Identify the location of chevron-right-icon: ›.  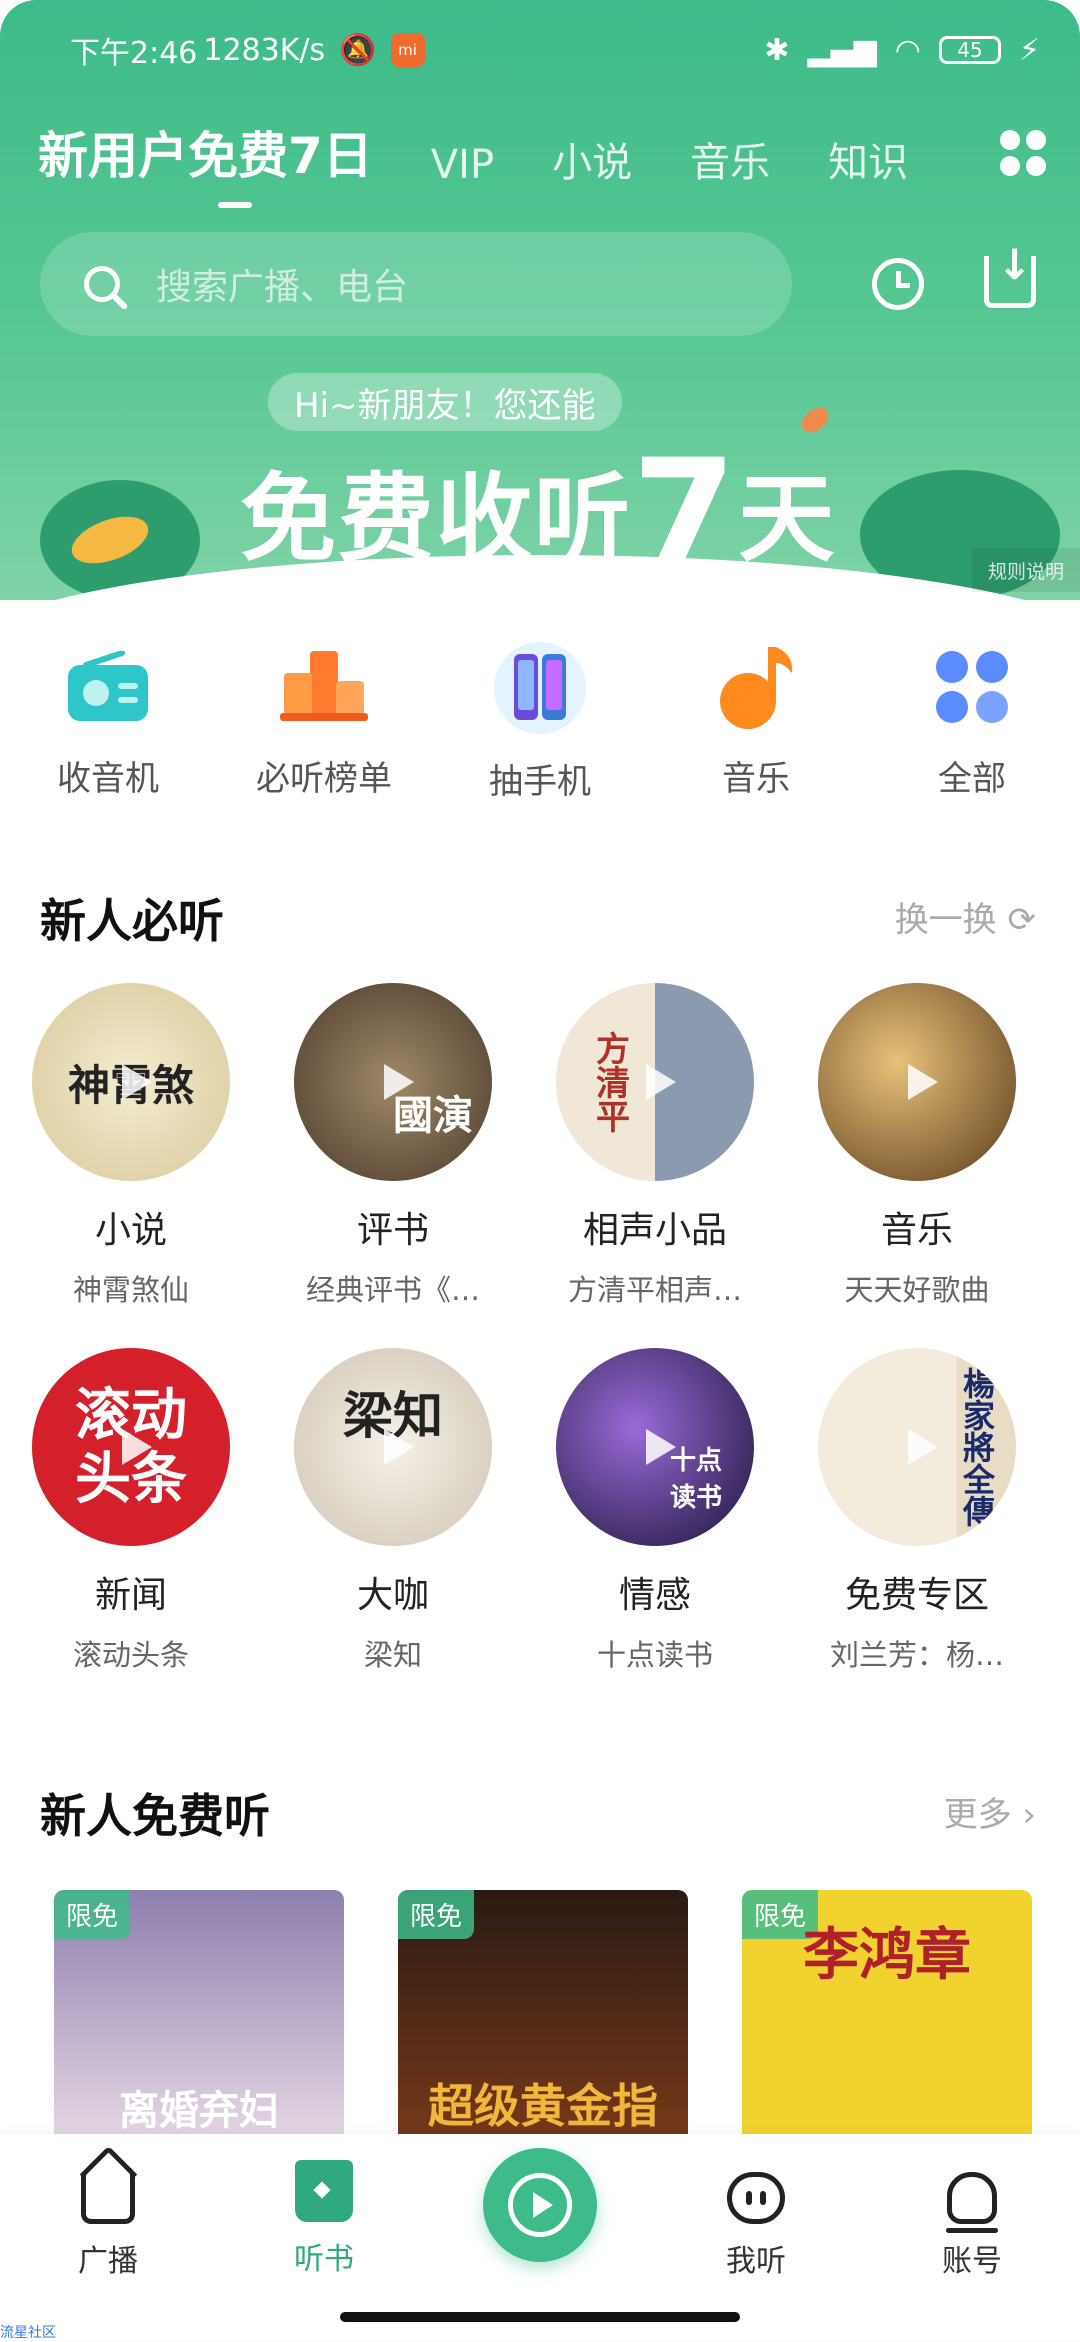
(1029, 1815).